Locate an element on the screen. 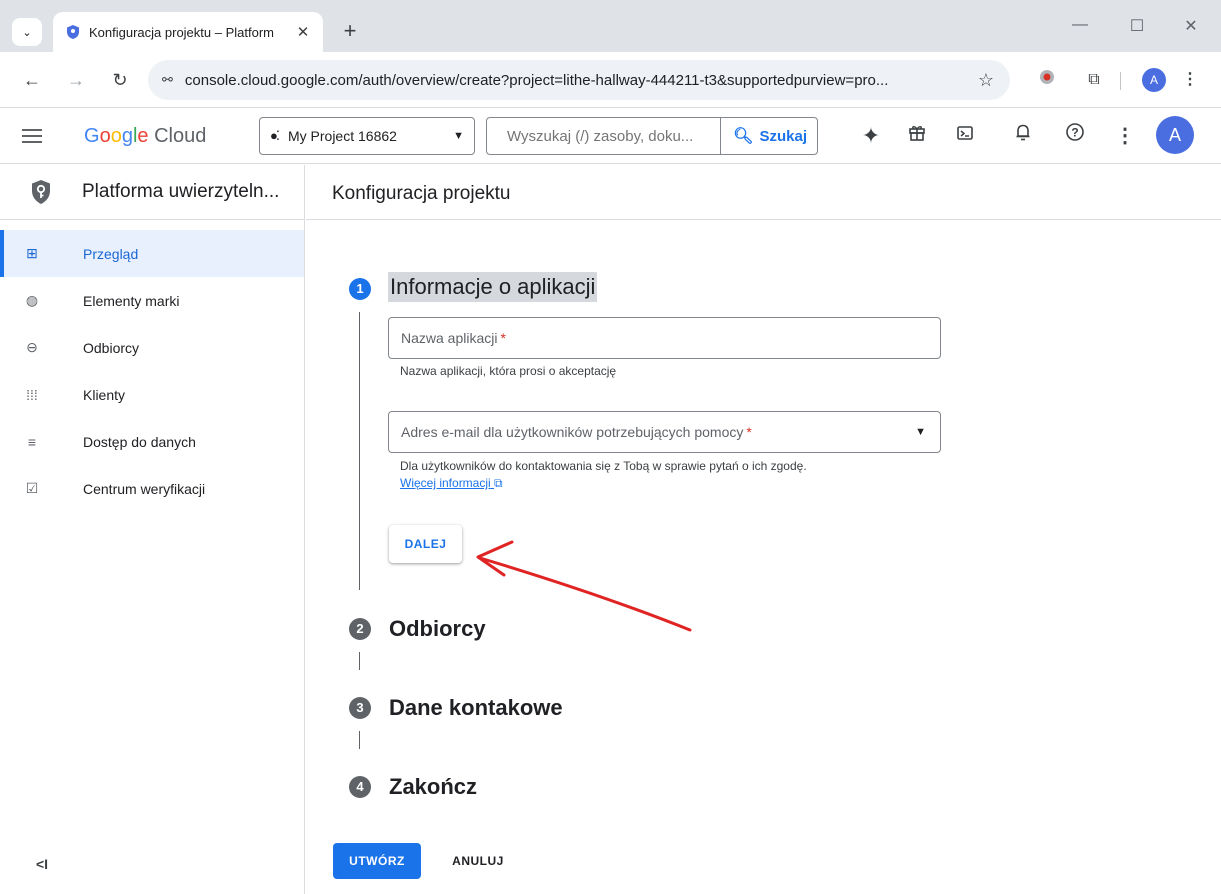 Image resolution: width=1221 pixels, height=894 pixels. more-info-link: Więcej informacji ⧉ is located at coordinates (451, 483).